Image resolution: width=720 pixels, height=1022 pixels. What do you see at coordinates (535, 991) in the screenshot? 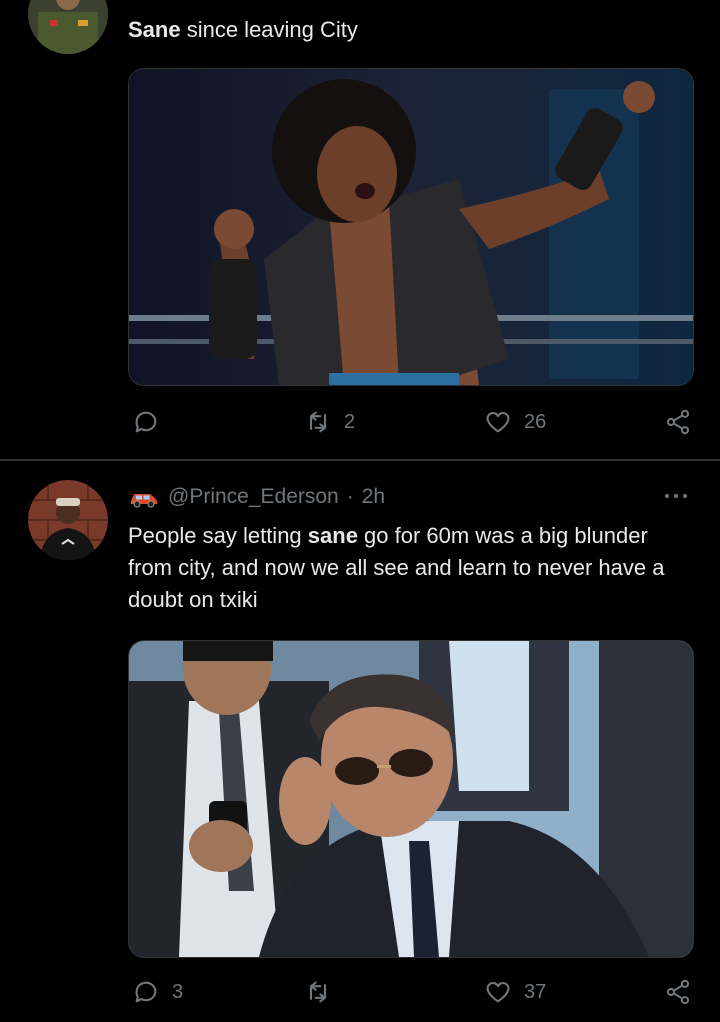
I see `like-count: 37` at bounding box center [535, 991].